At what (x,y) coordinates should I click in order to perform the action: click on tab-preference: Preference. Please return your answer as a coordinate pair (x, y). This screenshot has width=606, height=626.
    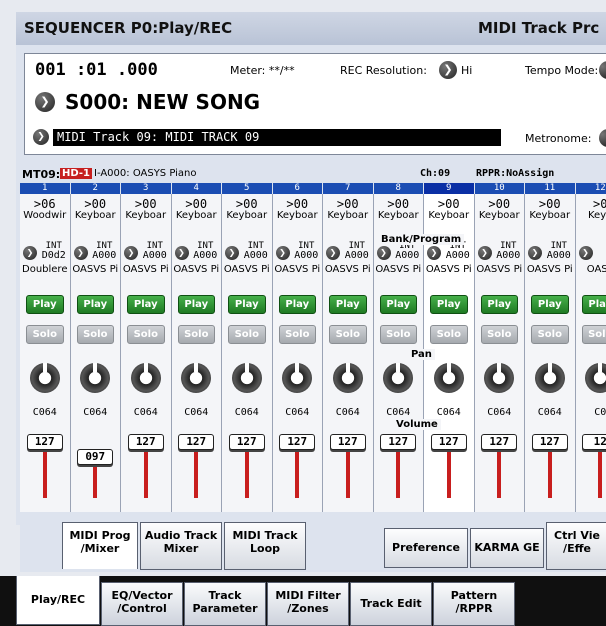
    Looking at the image, I should click on (426, 548).